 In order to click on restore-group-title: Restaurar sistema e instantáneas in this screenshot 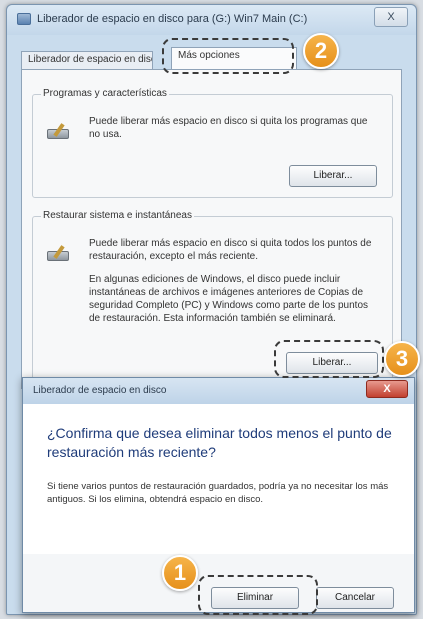, I will do `click(117, 215)`.